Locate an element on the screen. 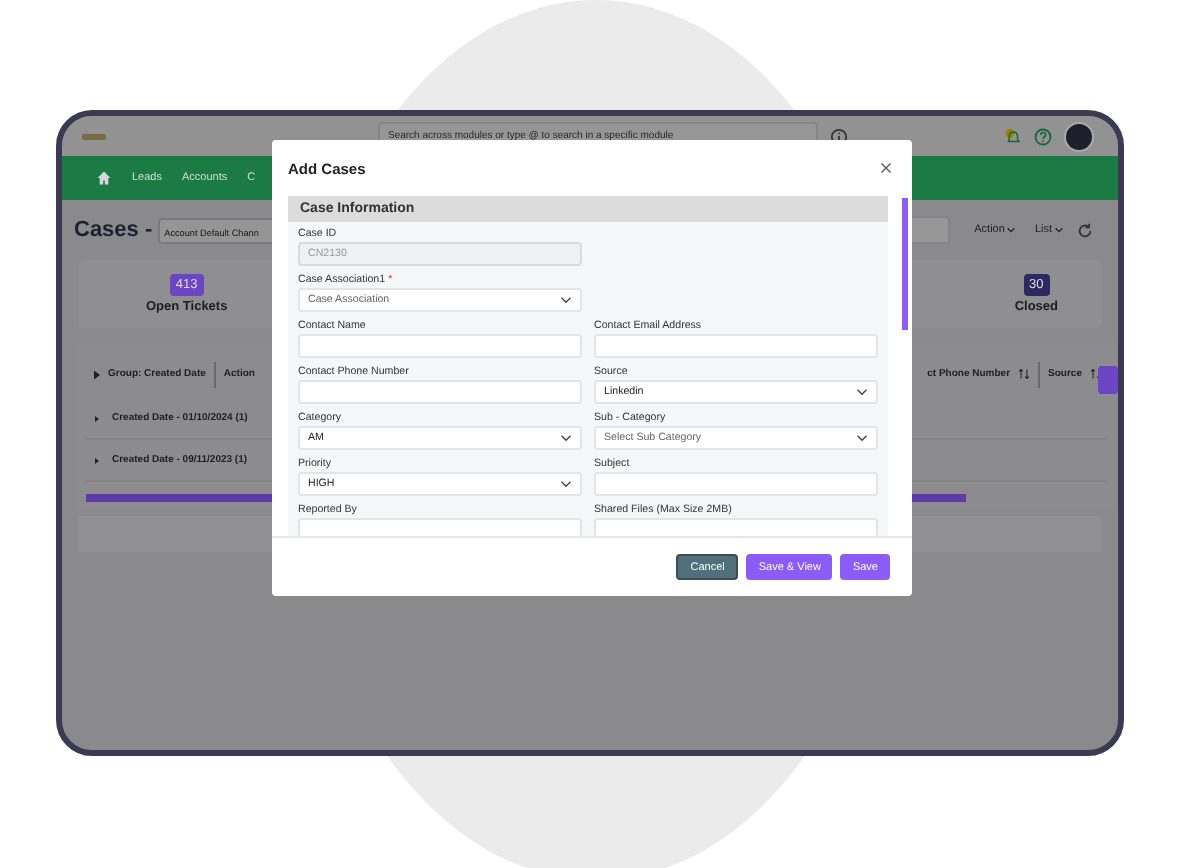  scrollbar is located at coordinates (905, 264).